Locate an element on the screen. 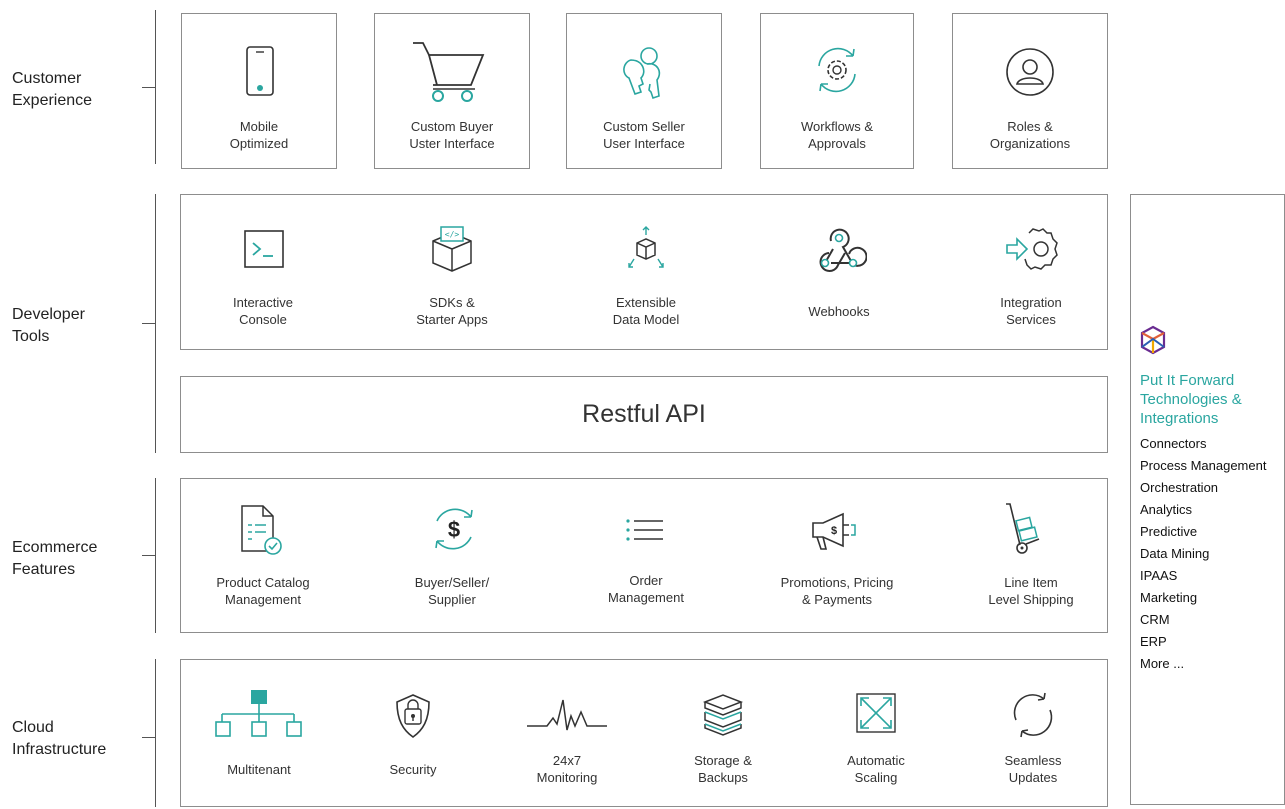 Image resolution: width=1285 pixels, height=809 pixels. feature-label: Automatic Scaling is located at coordinates (876, 769).